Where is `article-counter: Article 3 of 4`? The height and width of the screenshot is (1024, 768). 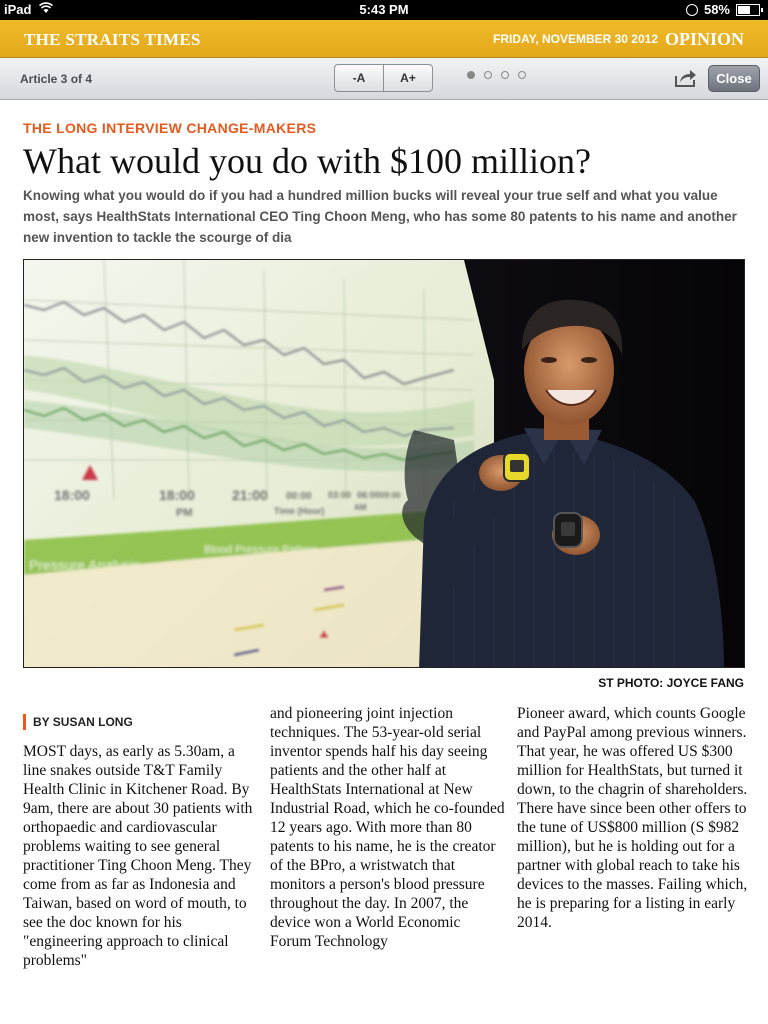
article-counter: Article 3 of 4 is located at coordinates (56, 79).